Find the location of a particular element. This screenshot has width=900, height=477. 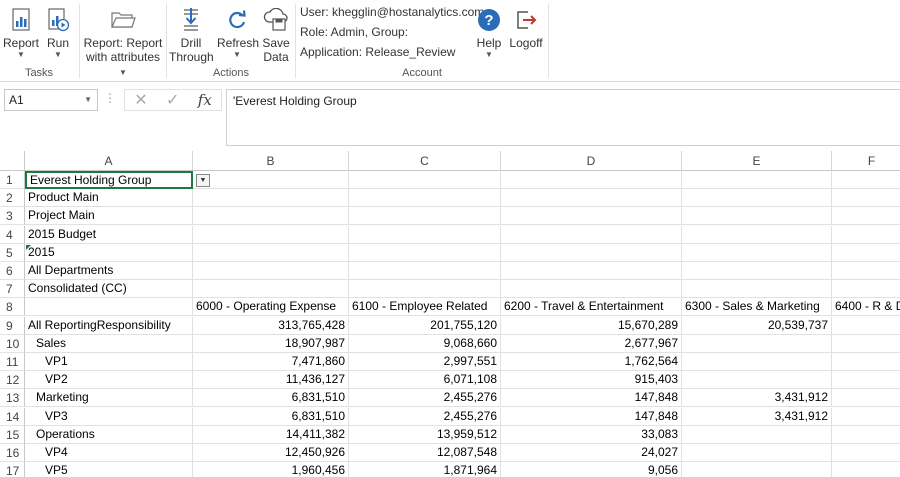

cell-e13: 3,431,912 is located at coordinates (757, 398).